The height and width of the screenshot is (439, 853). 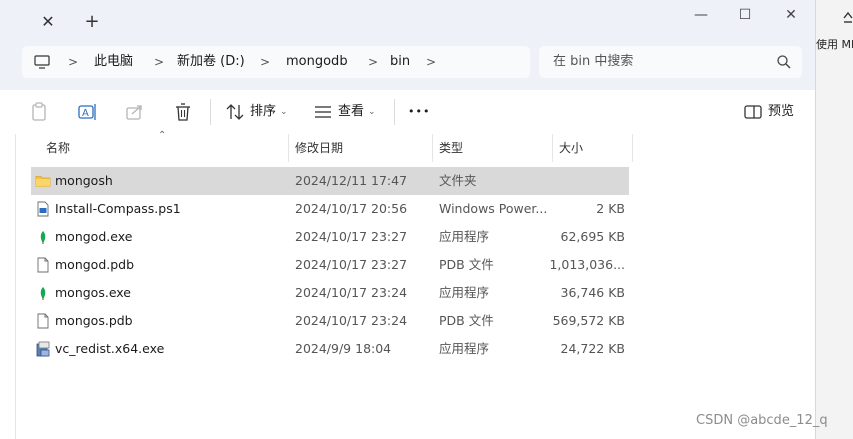 What do you see at coordinates (162, 135) in the screenshot?
I see `sort-ascending-icon: ⌃` at bounding box center [162, 135].